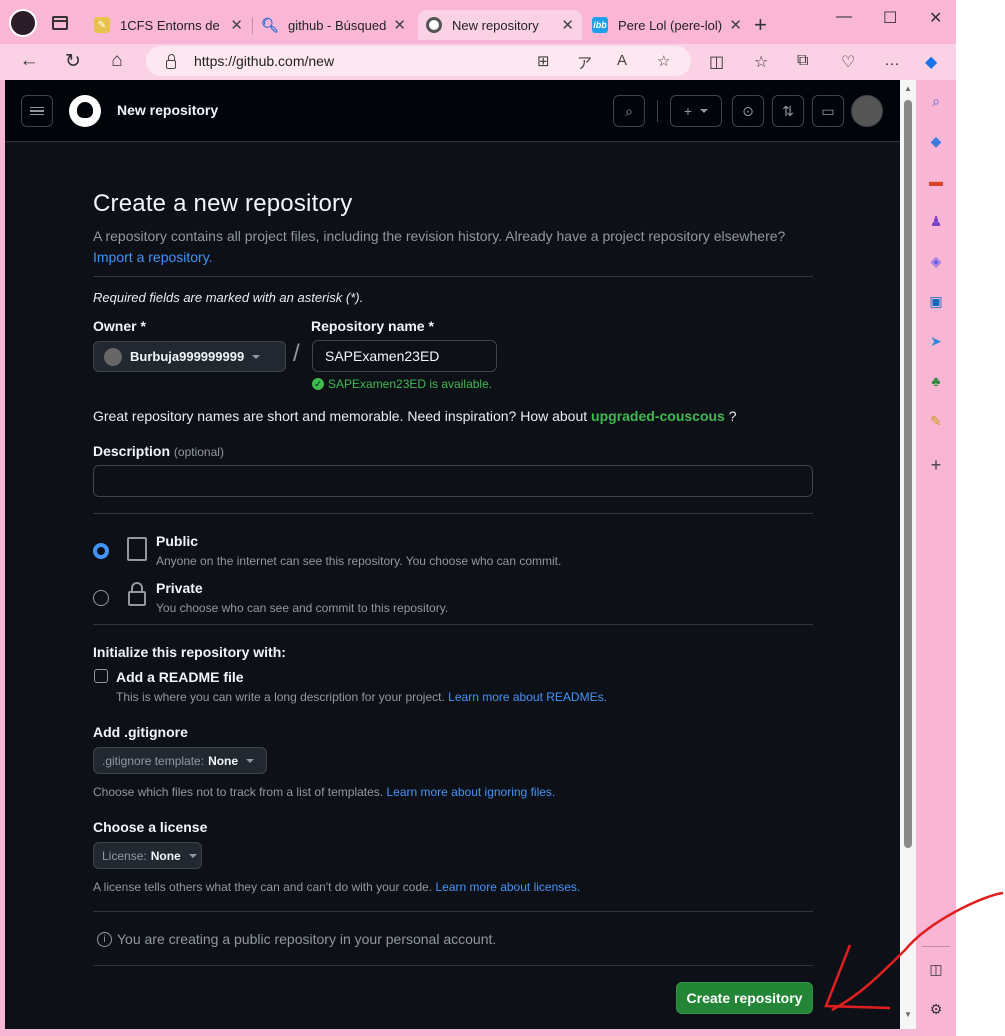  What do you see at coordinates (404, 356) in the screenshot?
I see `repository-name-input: SAPExamen23ED` at bounding box center [404, 356].